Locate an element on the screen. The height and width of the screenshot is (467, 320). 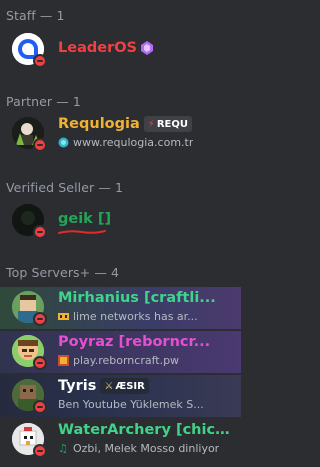
server-tag-label: REQU is located at coordinates (172, 124).